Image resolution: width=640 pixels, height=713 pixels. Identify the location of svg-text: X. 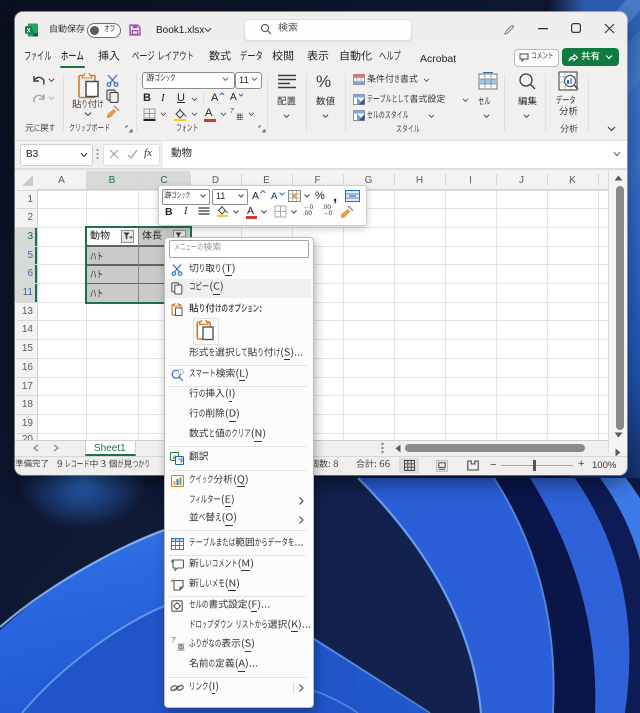
(29, 30).